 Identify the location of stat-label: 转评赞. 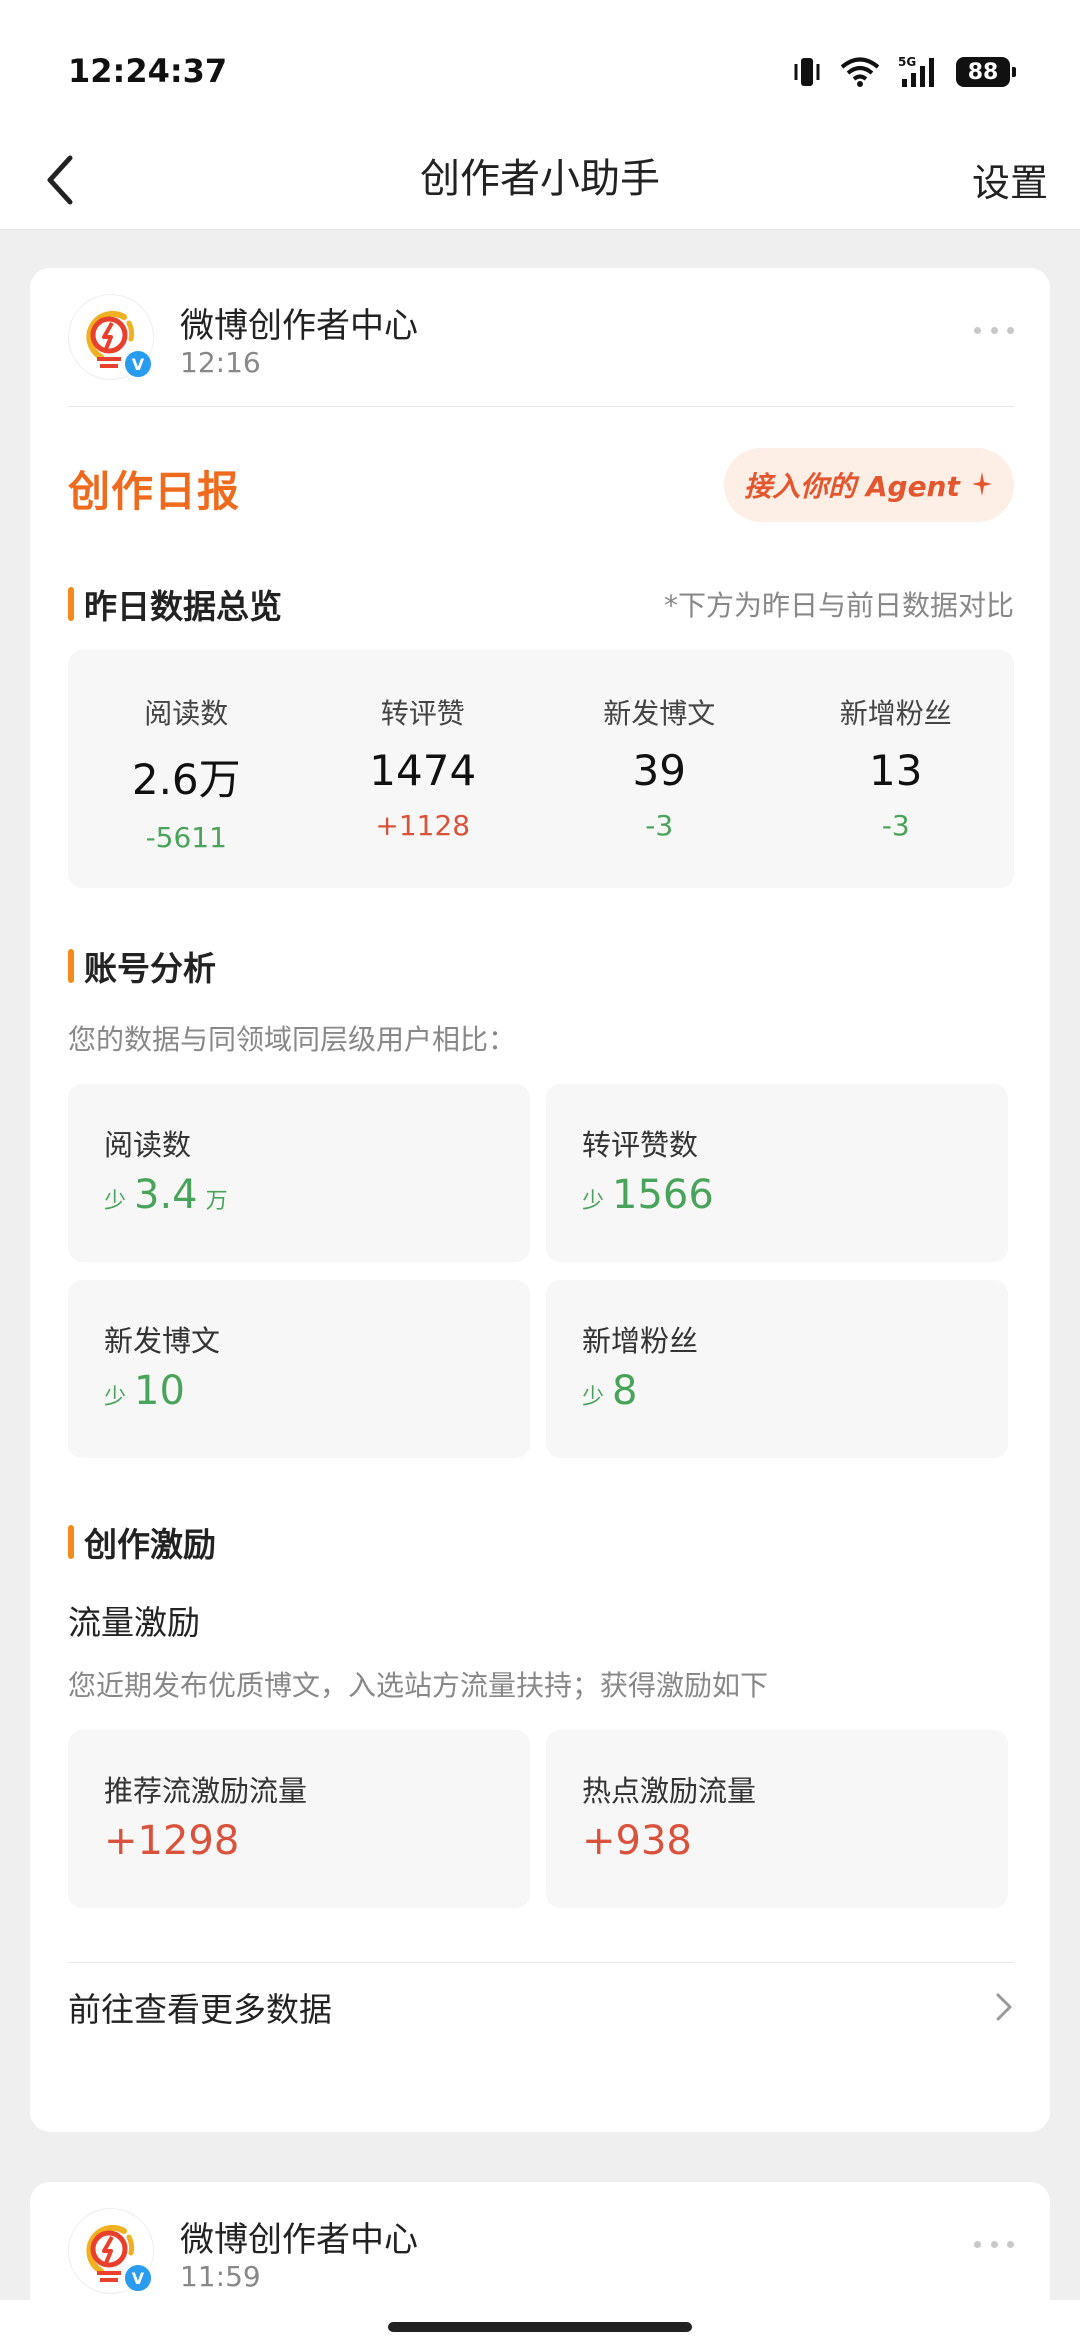
(422, 713).